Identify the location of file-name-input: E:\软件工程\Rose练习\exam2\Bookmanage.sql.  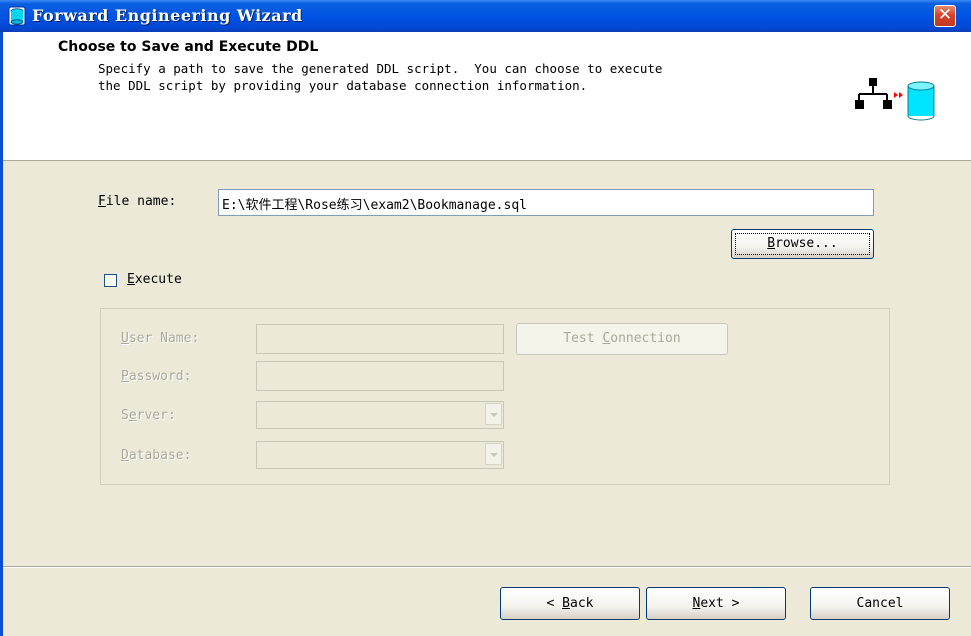
(546, 202).